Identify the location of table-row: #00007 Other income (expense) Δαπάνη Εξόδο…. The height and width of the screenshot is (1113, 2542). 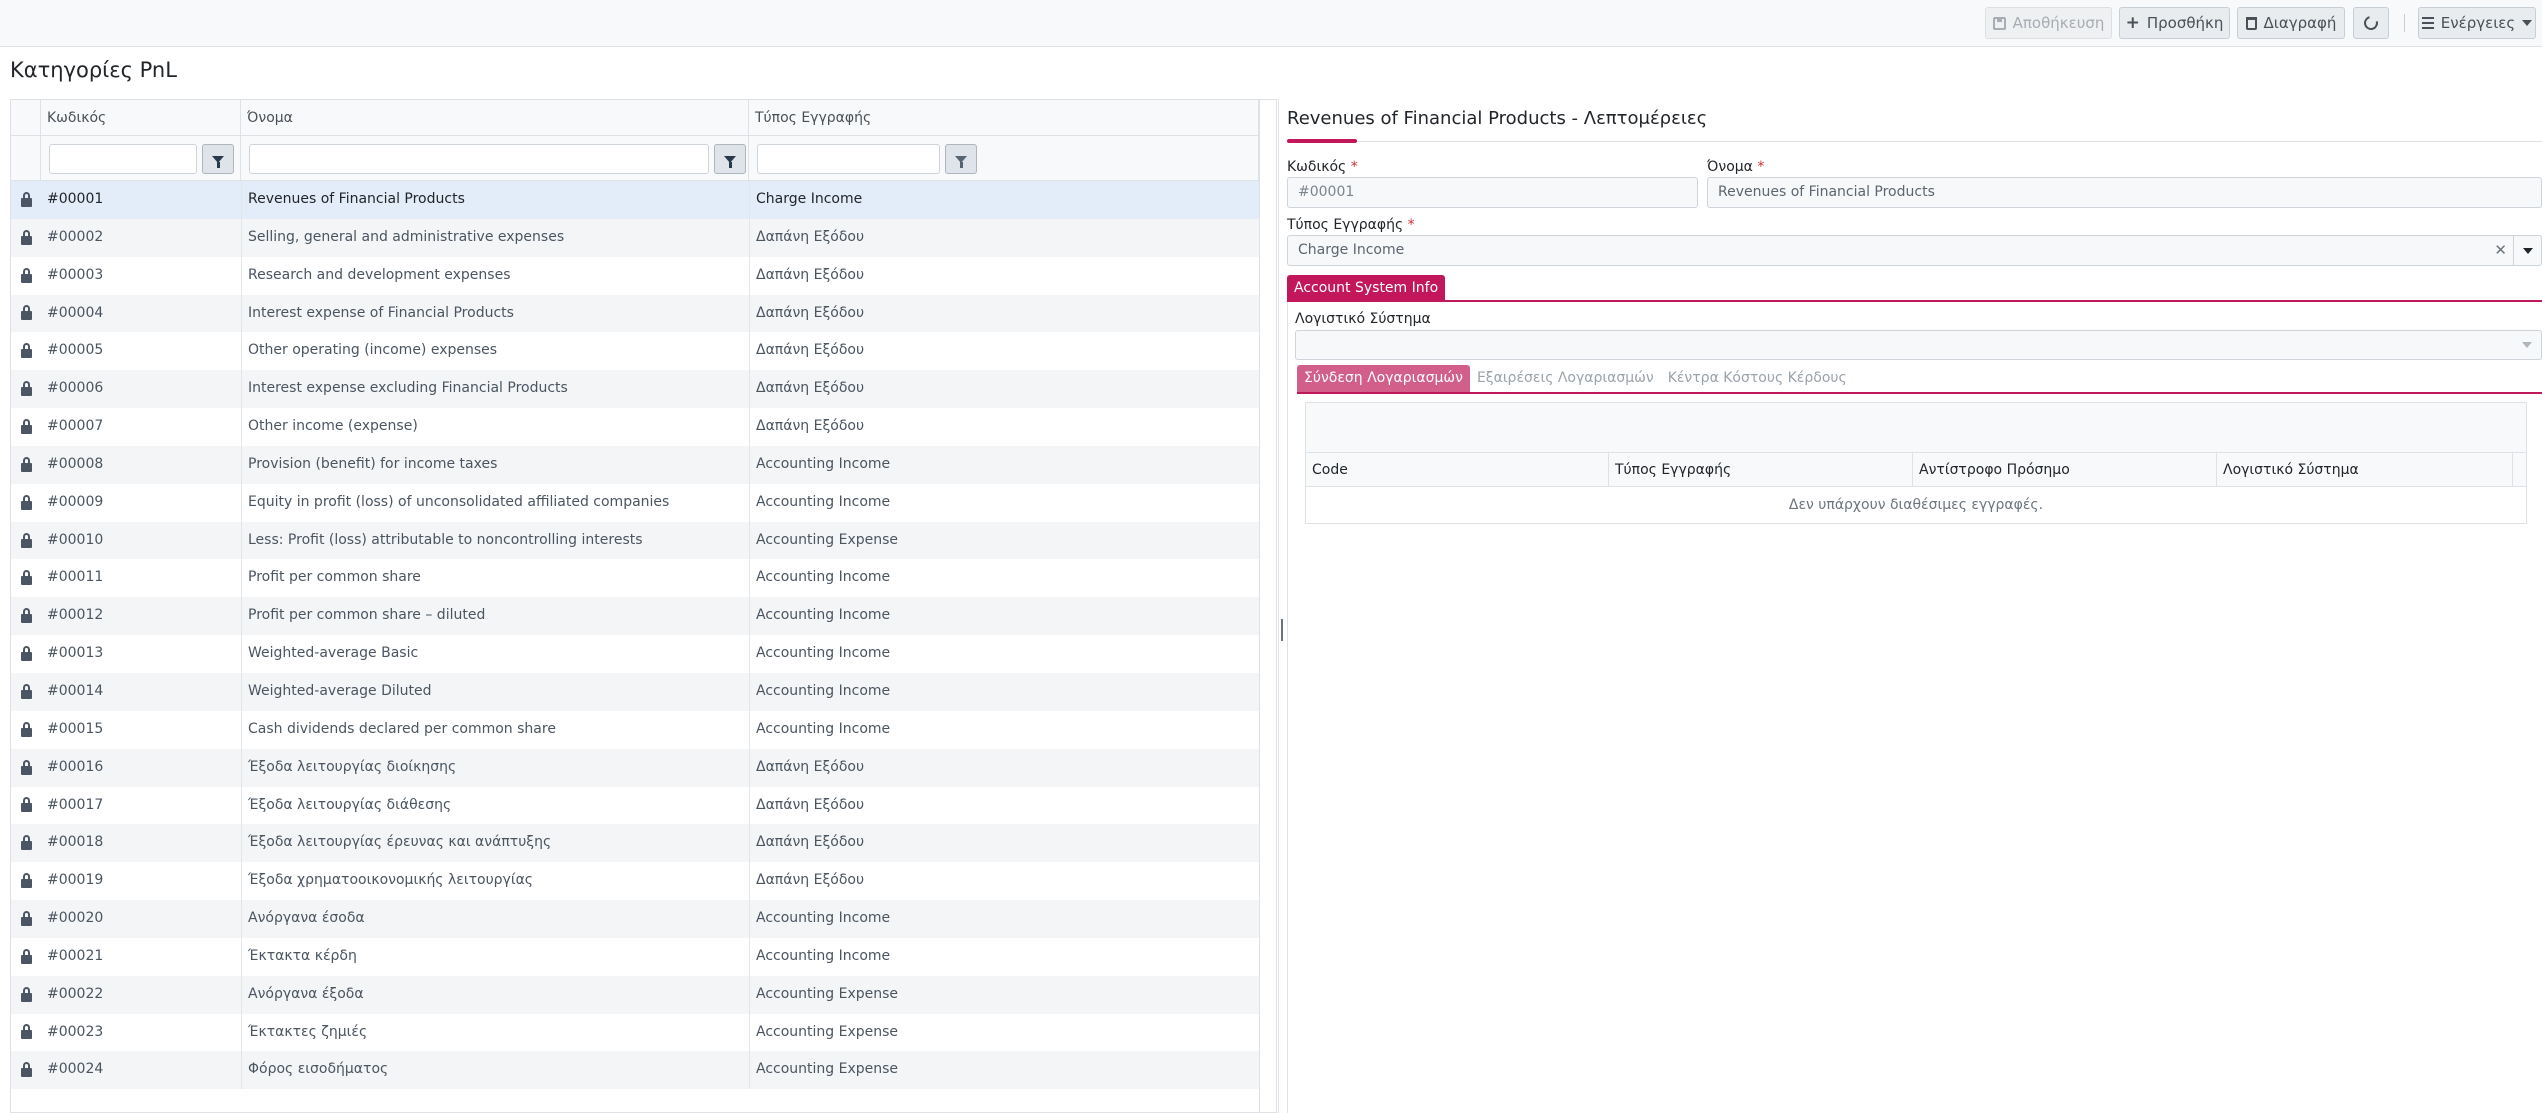
(643, 427).